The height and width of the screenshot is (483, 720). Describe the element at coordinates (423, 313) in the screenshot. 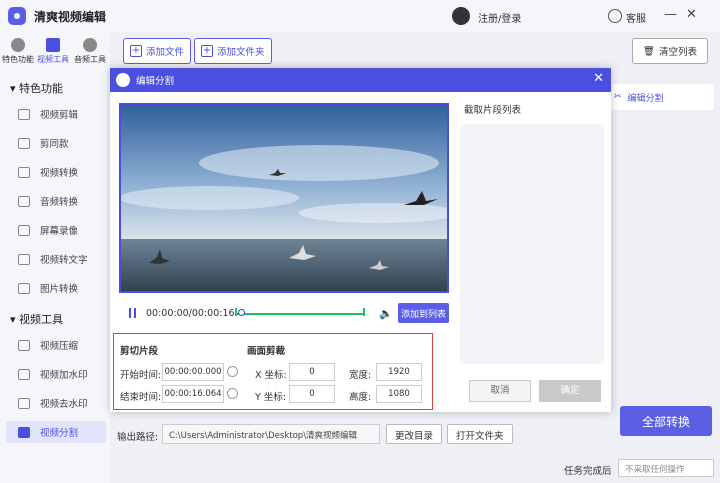

I see `add-to-list-button: 添加到列表` at that location.